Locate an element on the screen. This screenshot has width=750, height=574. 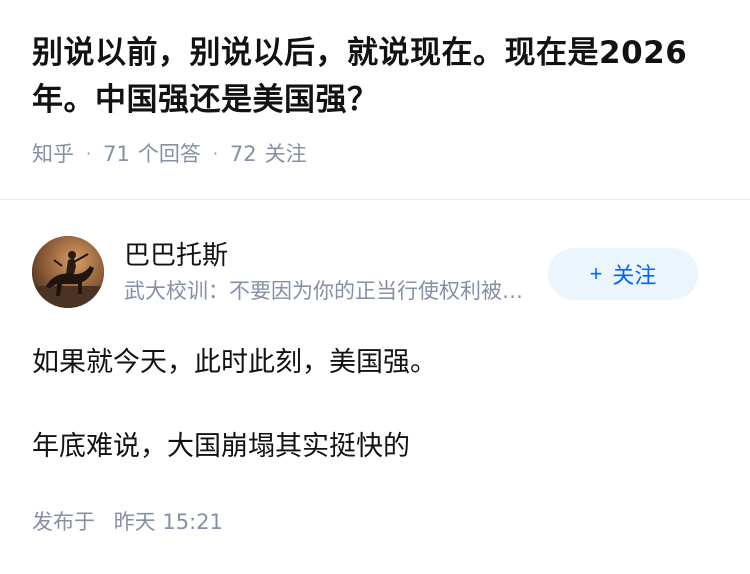
answer-paragraph: 如果就今天，此时此刻，美国强。 is located at coordinates (234, 362).